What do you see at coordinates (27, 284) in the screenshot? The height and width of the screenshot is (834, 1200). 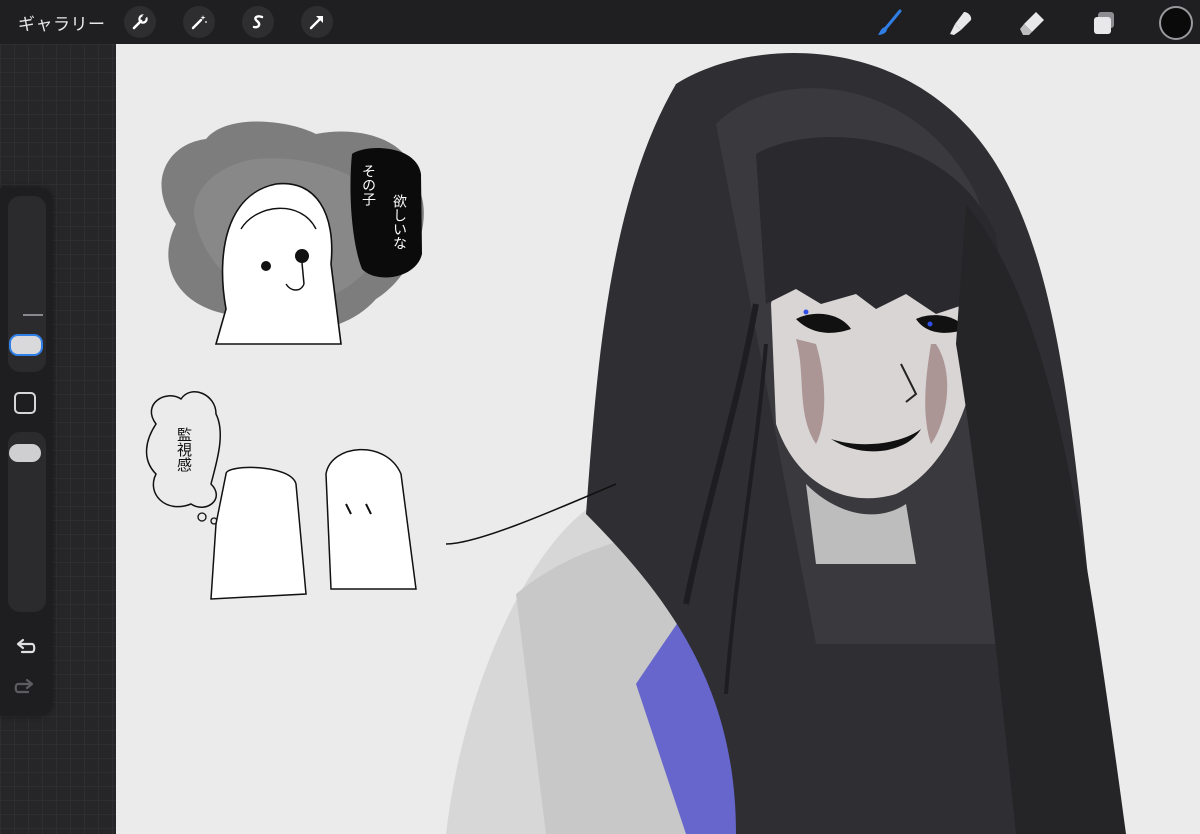 I see `brush-size-slider` at bounding box center [27, 284].